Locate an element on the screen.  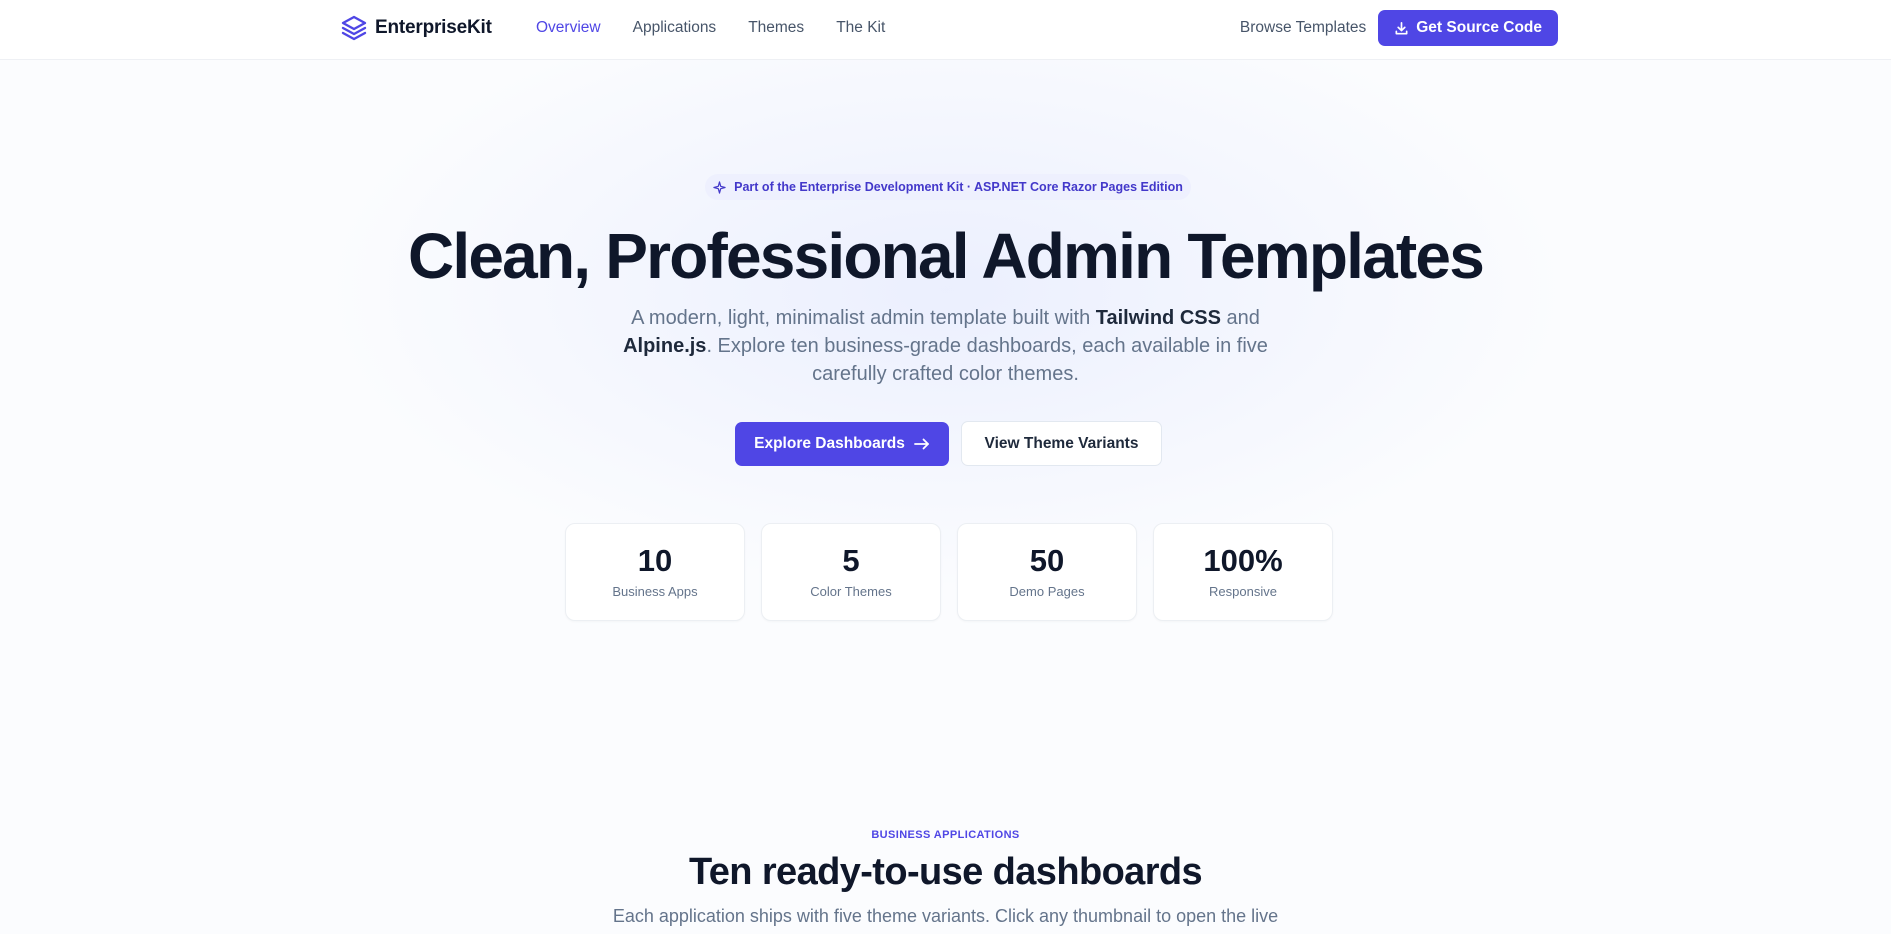
stat-card-color-themes: 5 Color Themes is located at coordinates (851, 572).